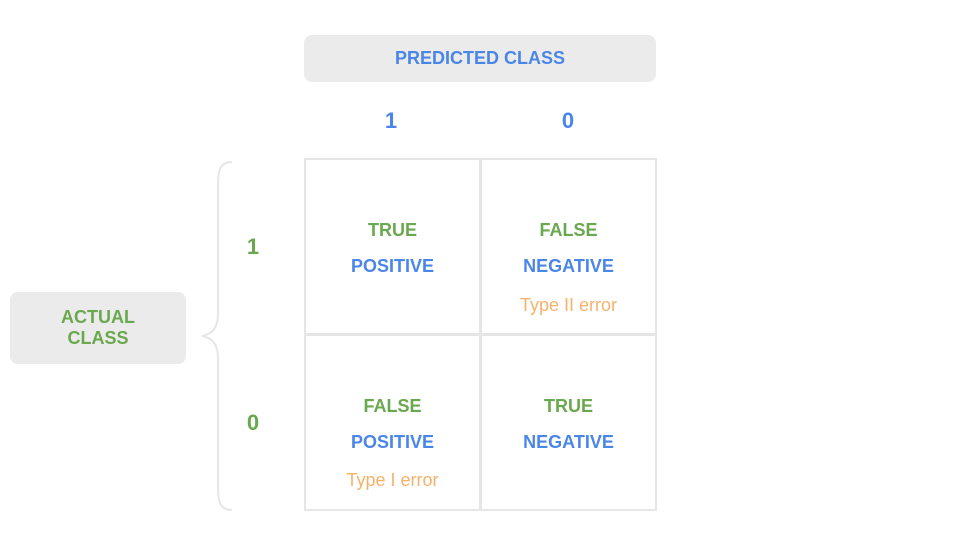 The height and width of the screenshot is (540, 960). I want to click on predicted-class-header: PREDICTED CLASS, so click(480, 58).